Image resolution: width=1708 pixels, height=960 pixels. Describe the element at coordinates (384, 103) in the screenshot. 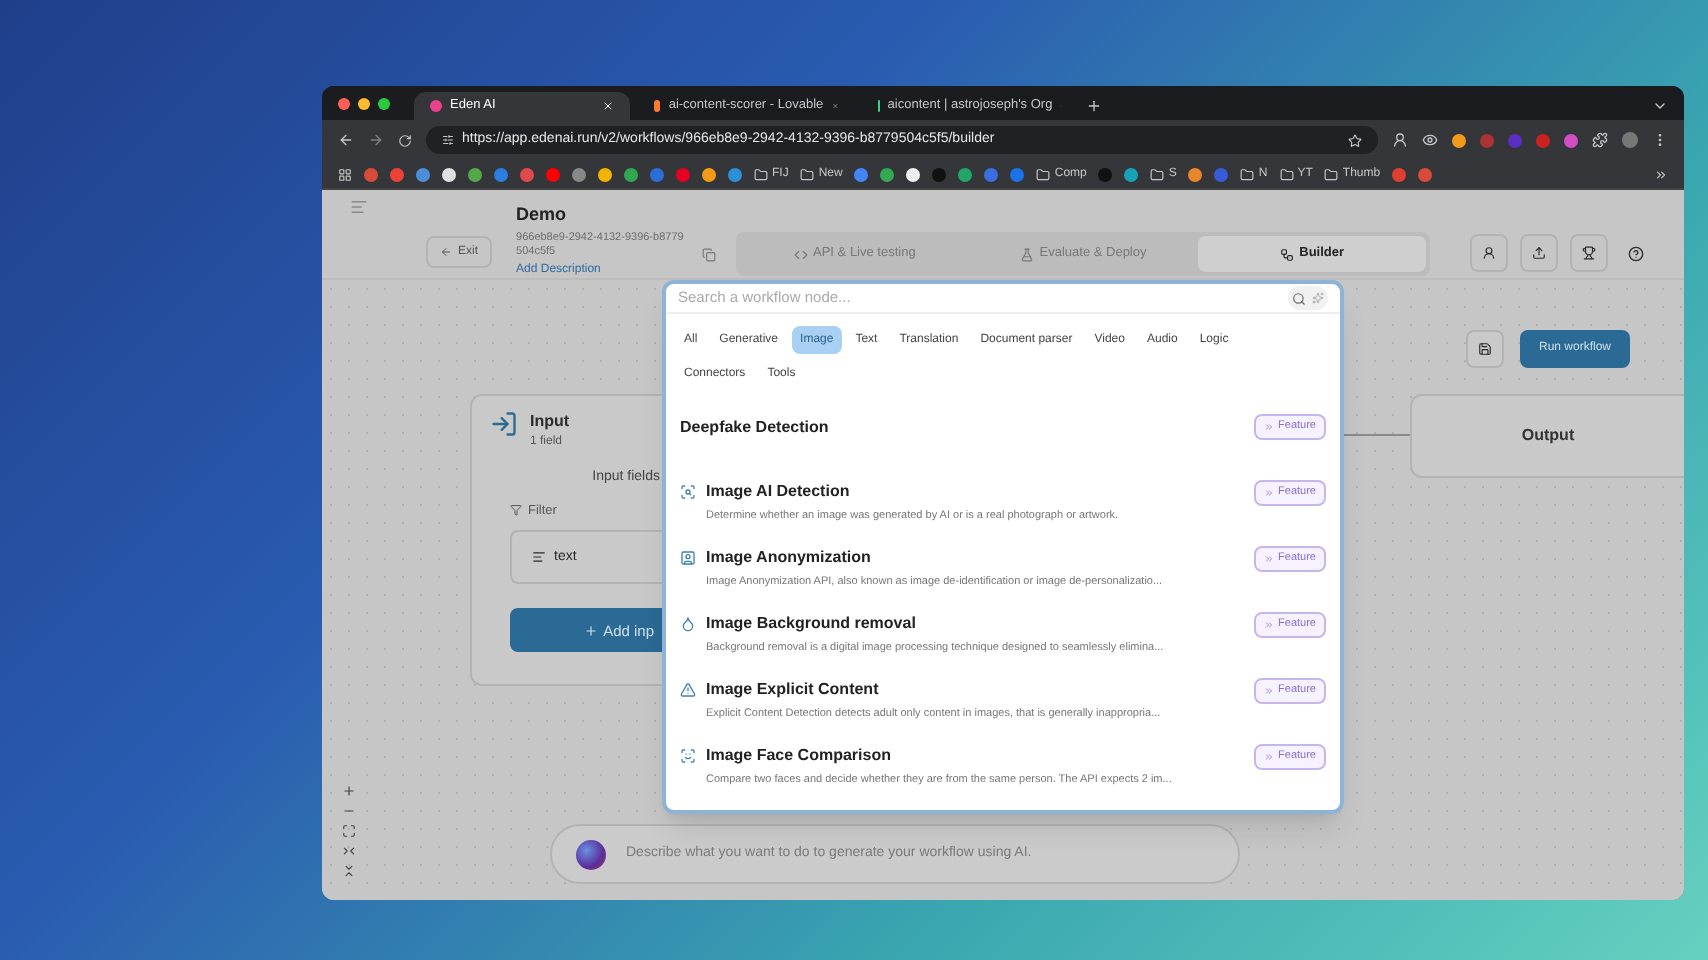

I see `maximize-icon` at that location.